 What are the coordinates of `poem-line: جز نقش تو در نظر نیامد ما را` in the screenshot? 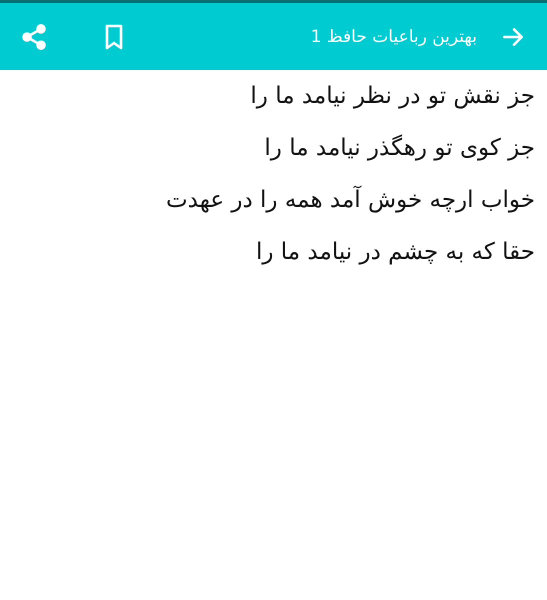 It's located at (392, 96).